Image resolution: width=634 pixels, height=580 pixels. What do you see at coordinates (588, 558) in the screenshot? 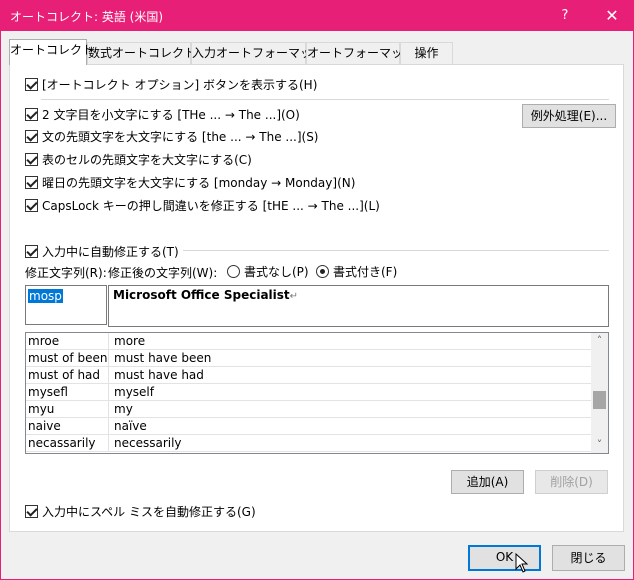
I see `close-button: 閉じる` at bounding box center [588, 558].